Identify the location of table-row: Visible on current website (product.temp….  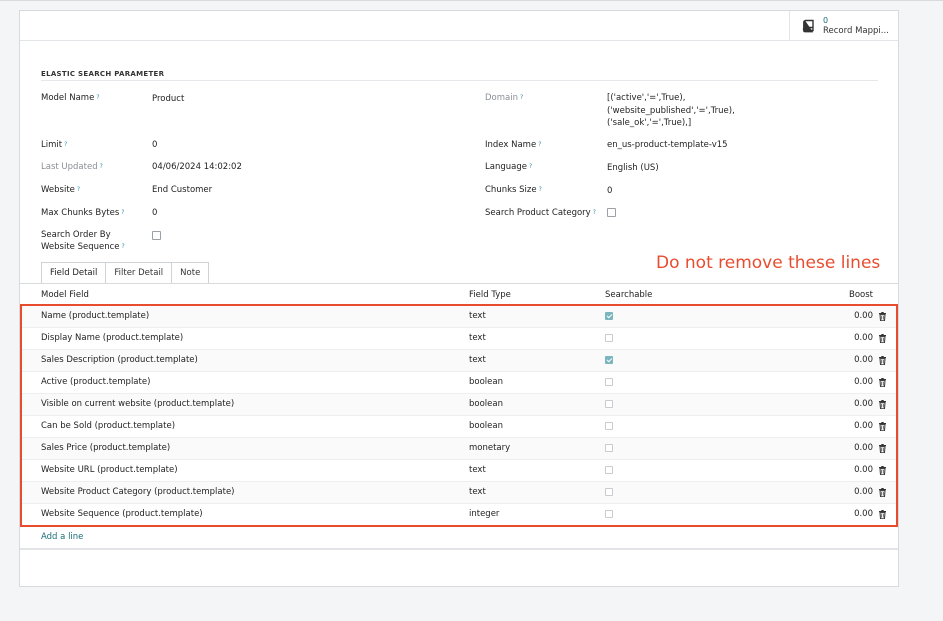
(459, 405).